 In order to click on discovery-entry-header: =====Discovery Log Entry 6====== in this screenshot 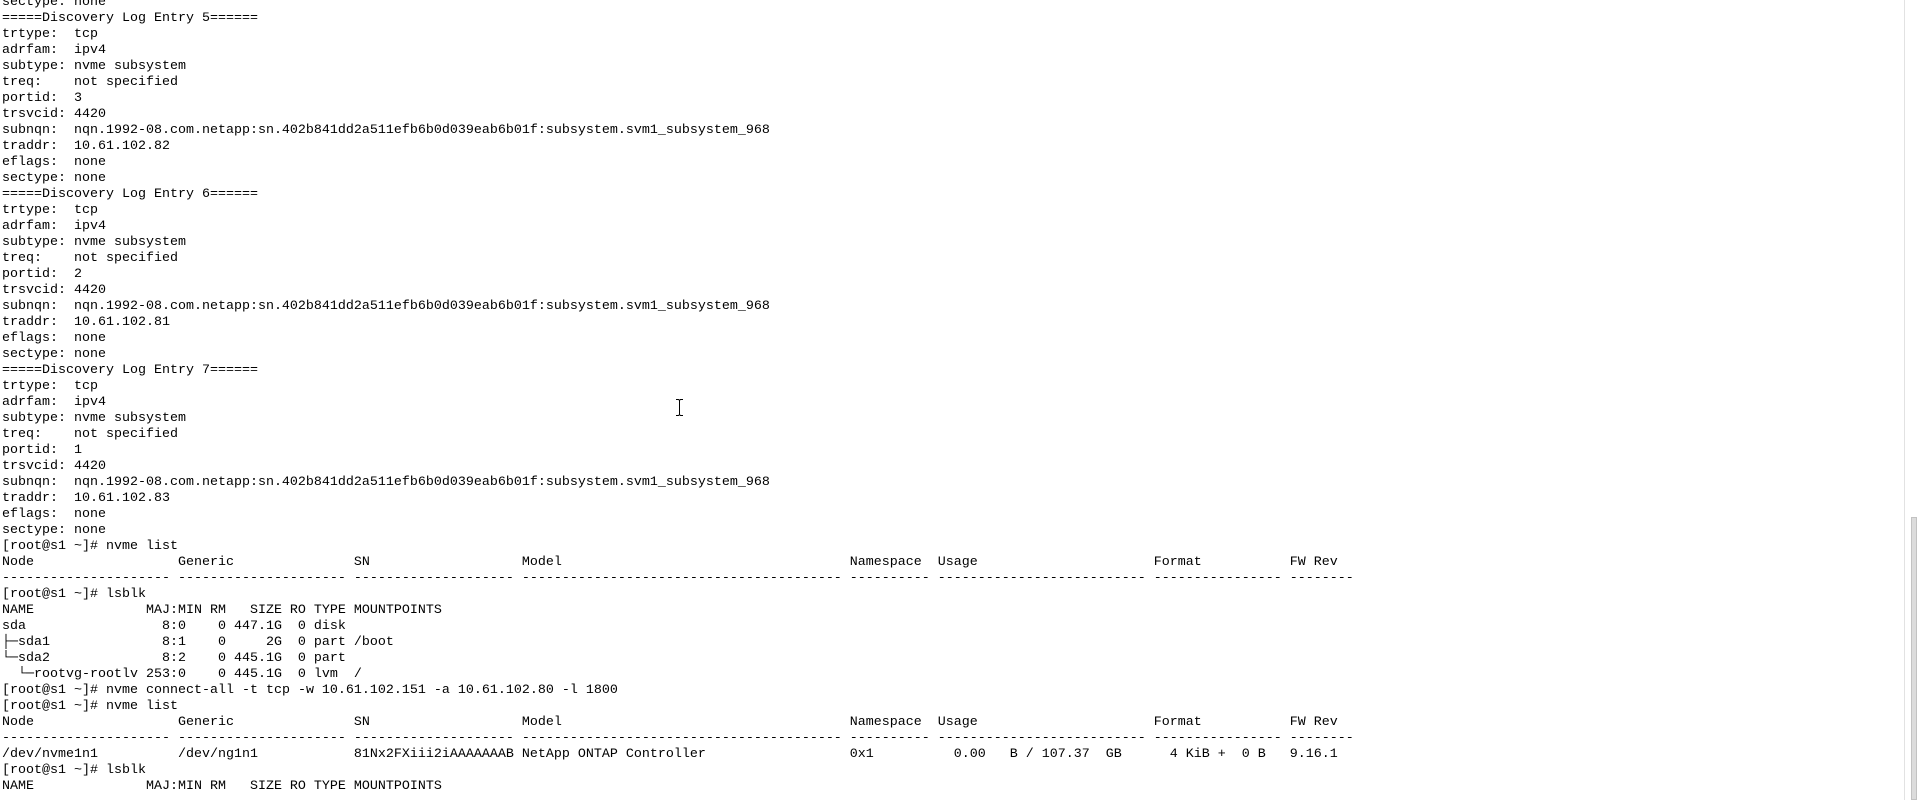, I will do `click(130, 194)`.